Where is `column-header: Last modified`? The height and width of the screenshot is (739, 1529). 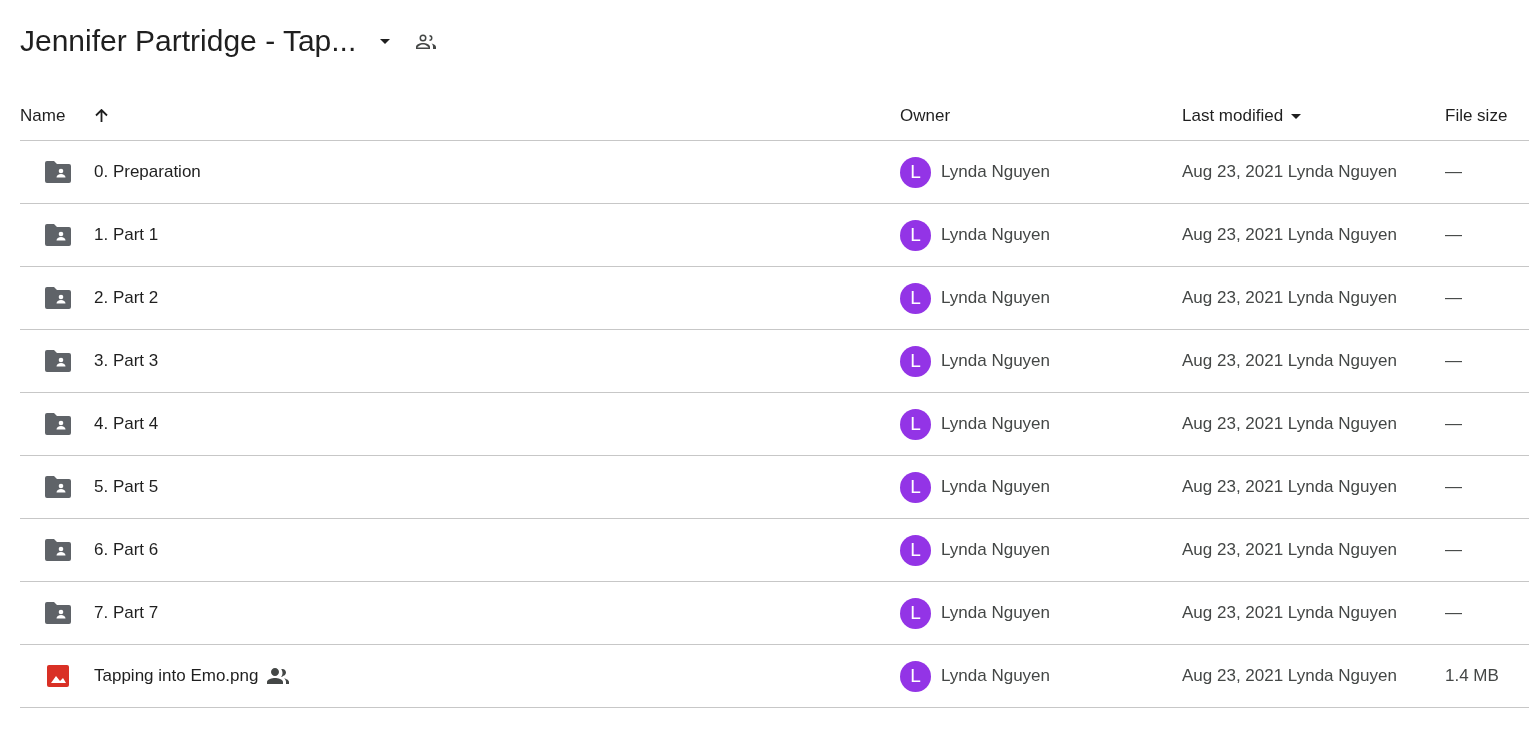 column-header: Last modified is located at coordinates (1242, 116).